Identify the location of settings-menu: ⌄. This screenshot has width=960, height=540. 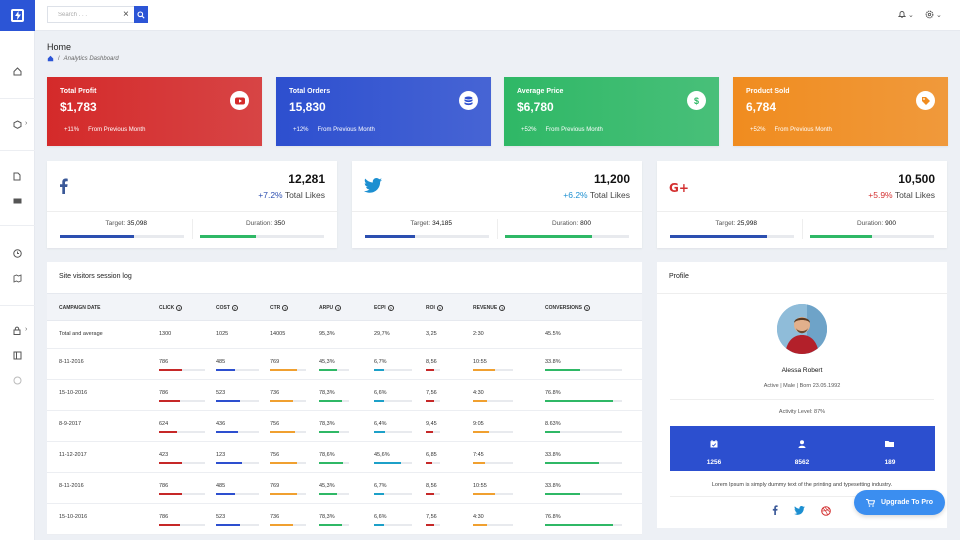
(933, 14).